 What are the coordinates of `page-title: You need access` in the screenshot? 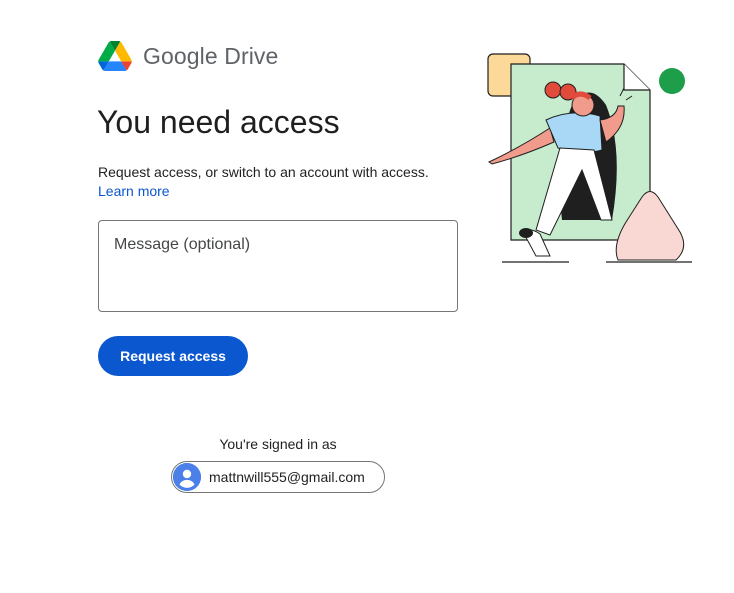 It's located at (218, 122).